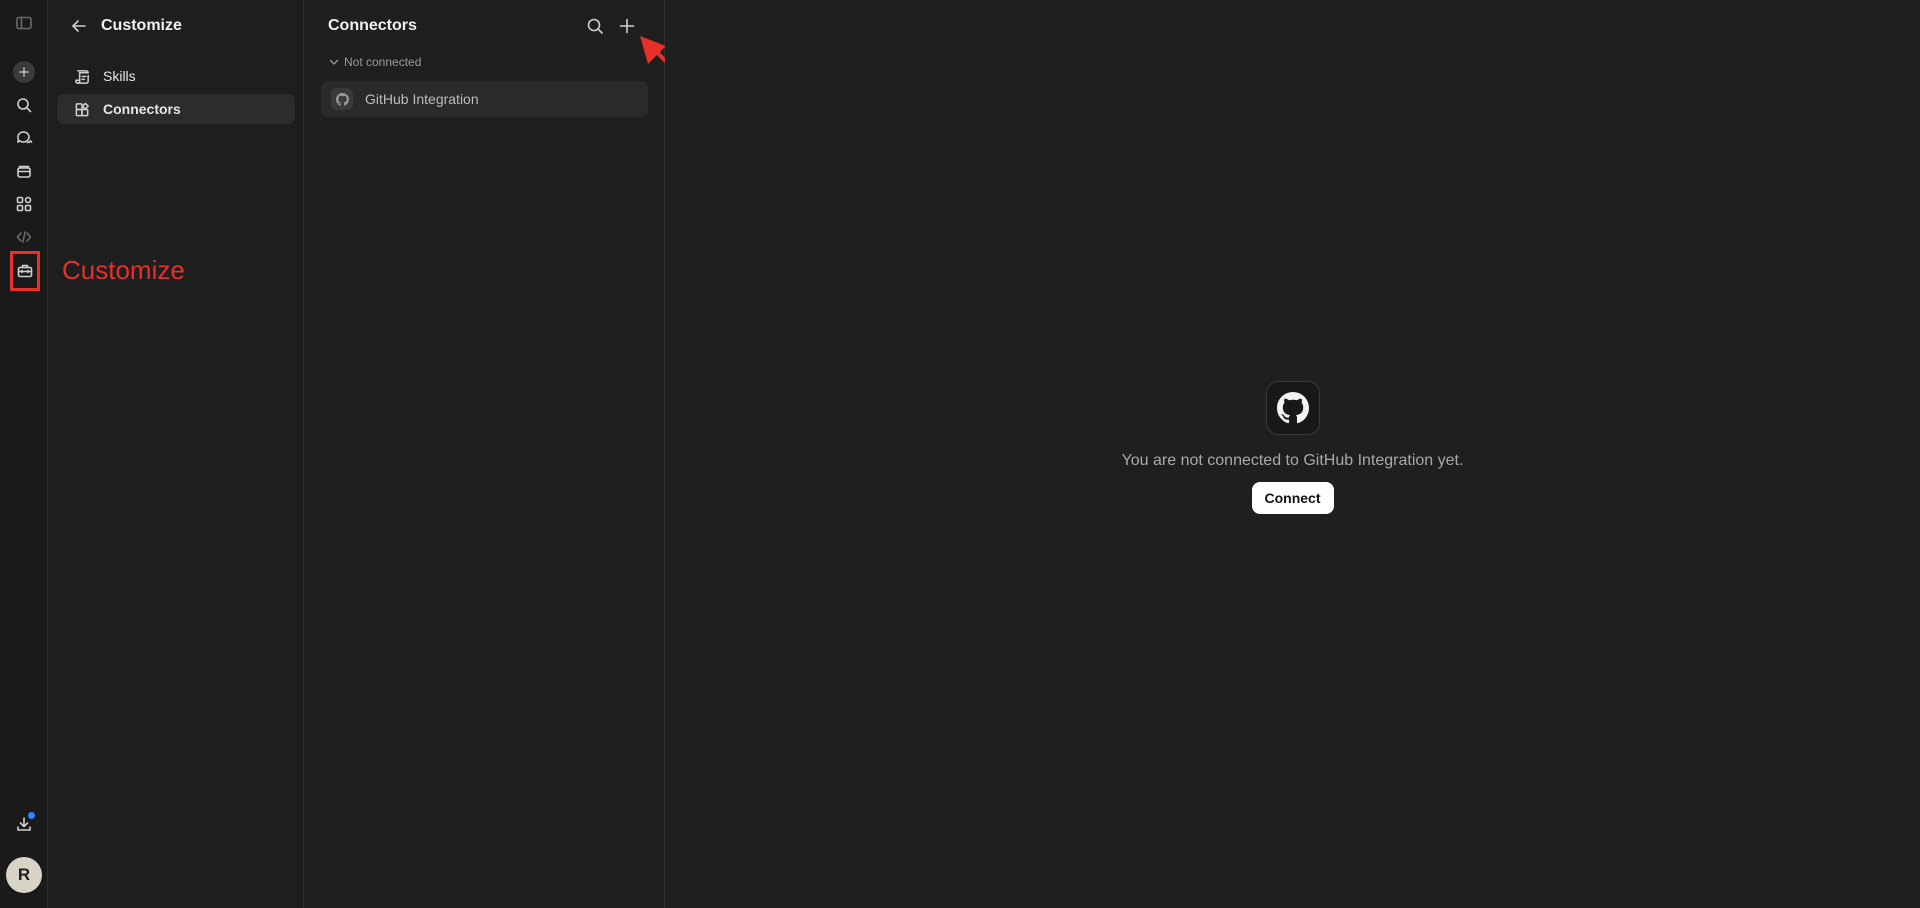 This screenshot has height=908, width=1920. What do you see at coordinates (372, 25) in the screenshot?
I see `connectors-title: Connectors` at bounding box center [372, 25].